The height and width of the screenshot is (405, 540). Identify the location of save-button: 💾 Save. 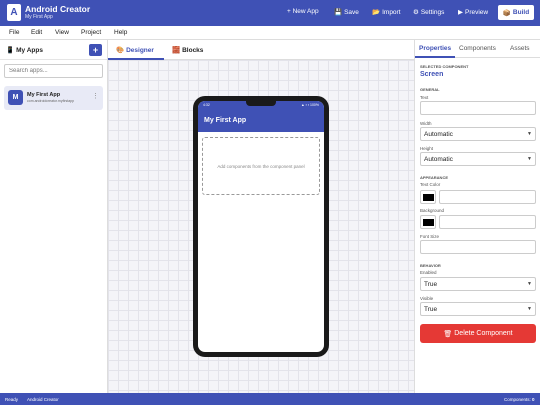
(346, 12).